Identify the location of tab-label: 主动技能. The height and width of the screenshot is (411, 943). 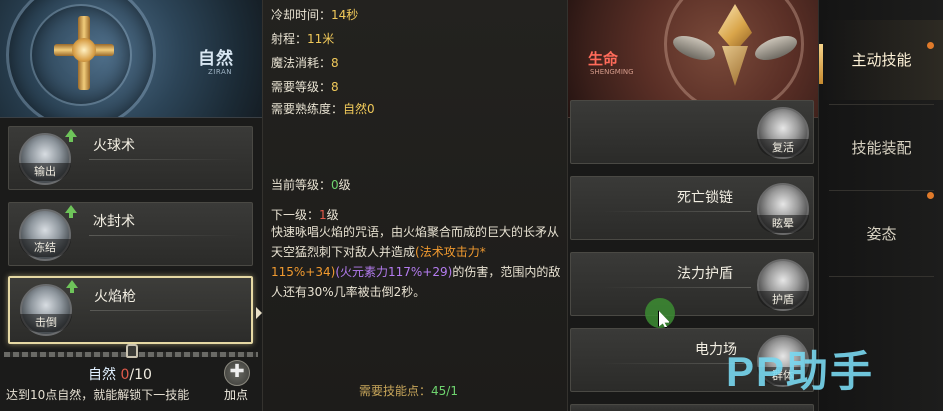
(881, 60).